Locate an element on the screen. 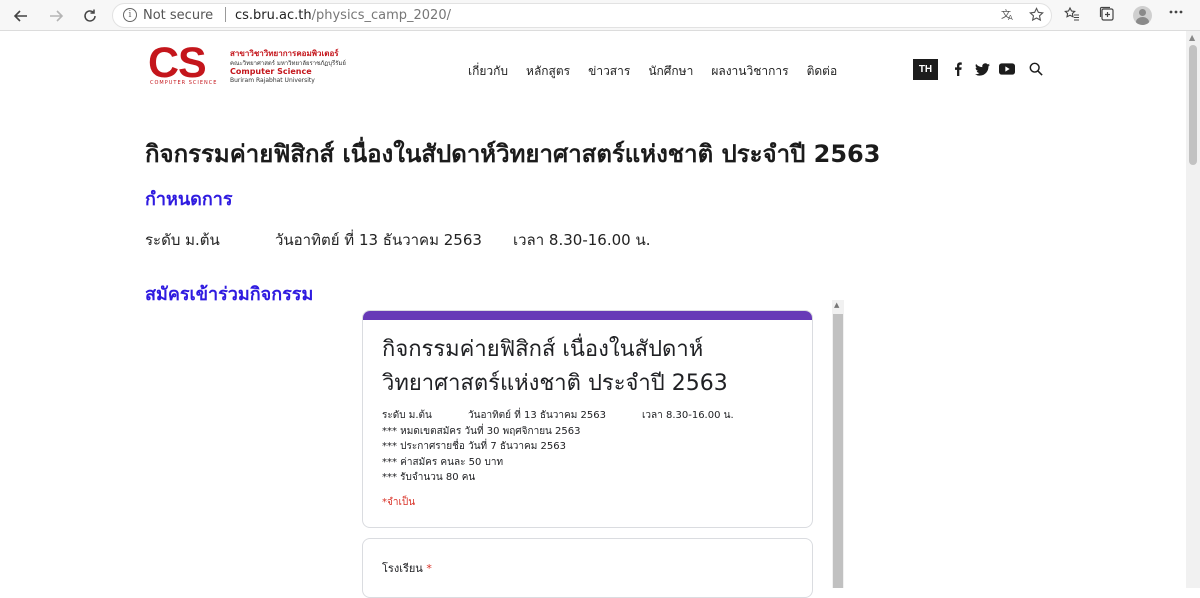 This screenshot has height=598, width=1200. favorite-star-icon is located at coordinates (1036, 16).